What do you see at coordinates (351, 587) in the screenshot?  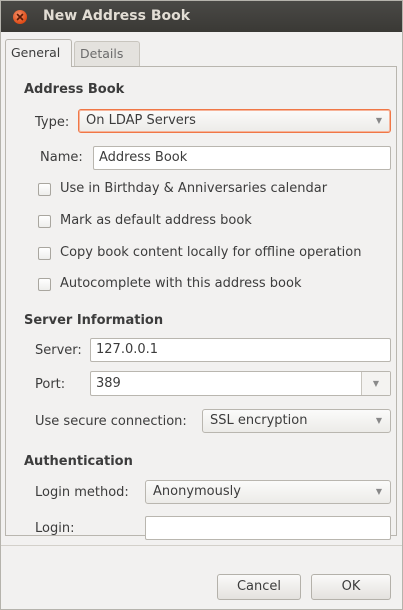 I see `ok-button: OK` at bounding box center [351, 587].